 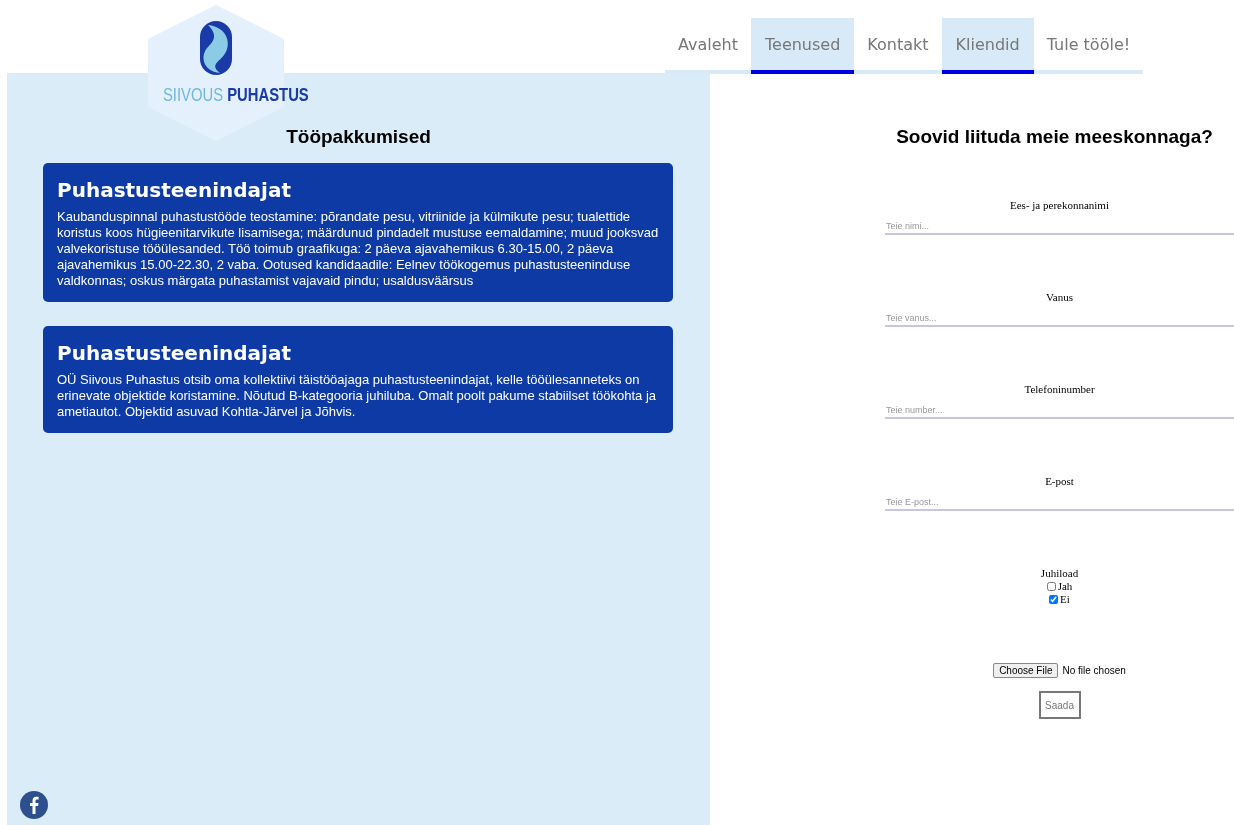 What do you see at coordinates (708, 46) in the screenshot?
I see `nav-tab: Avaleht` at bounding box center [708, 46].